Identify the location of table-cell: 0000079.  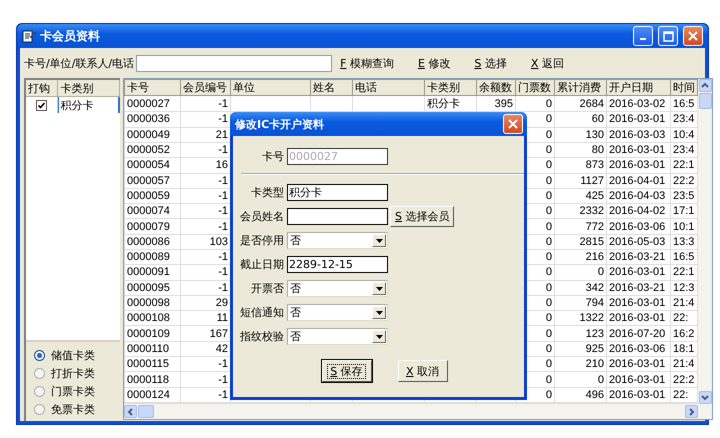
(152, 226).